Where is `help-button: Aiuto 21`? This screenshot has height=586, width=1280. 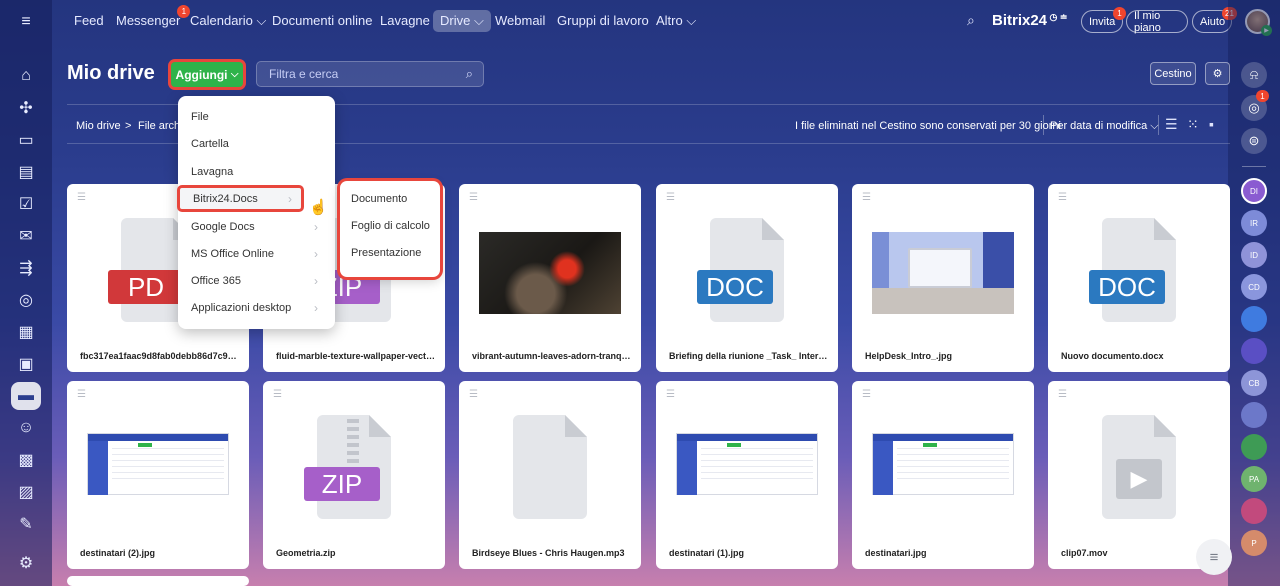 help-button: Aiuto 21 is located at coordinates (1214, 20).